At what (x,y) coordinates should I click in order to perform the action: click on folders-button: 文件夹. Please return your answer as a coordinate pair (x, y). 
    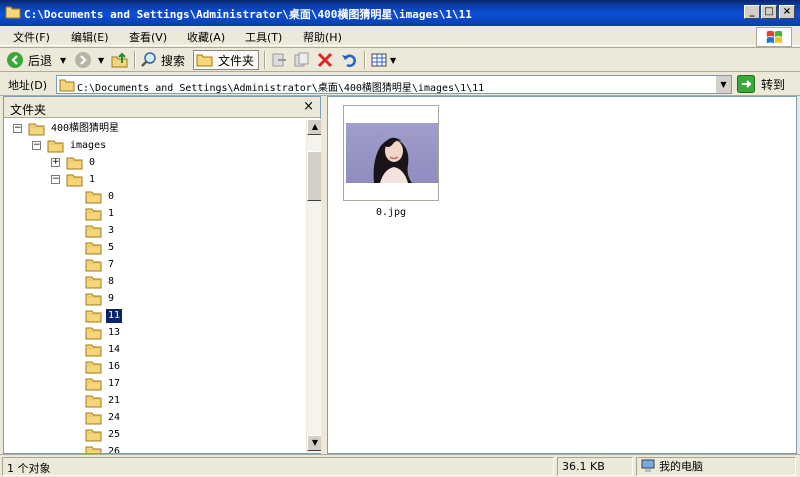
    Looking at the image, I should click on (226, 60).